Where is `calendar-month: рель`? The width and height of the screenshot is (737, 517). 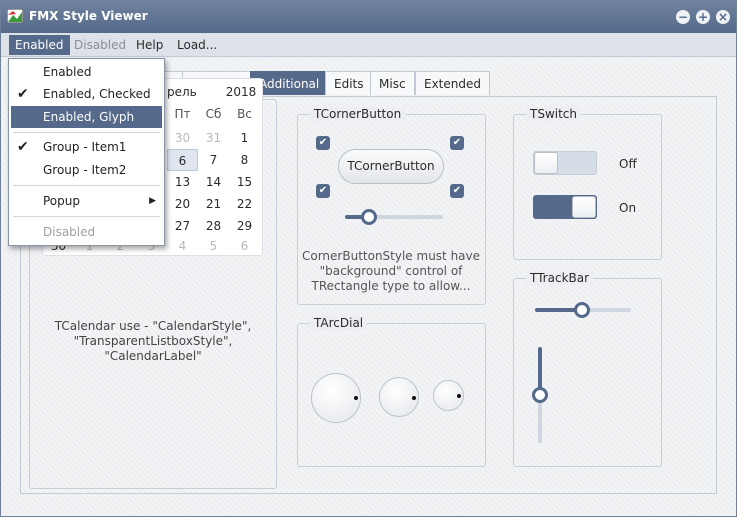 calendar-month: рель is located at coordinates (192, 92).